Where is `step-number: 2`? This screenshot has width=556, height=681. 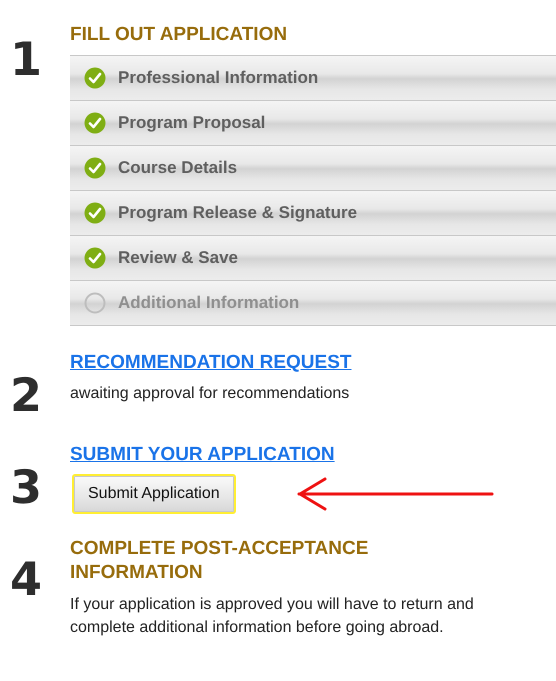 step-number: 2 is located at coordinates (26, 395).